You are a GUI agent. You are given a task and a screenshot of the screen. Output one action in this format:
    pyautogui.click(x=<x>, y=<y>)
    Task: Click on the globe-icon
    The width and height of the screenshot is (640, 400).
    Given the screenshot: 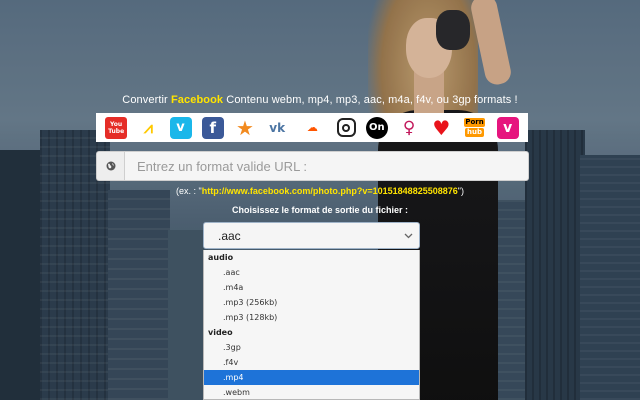 What is the action you would take?
    pyautogui.click(x=110, y=166)
    